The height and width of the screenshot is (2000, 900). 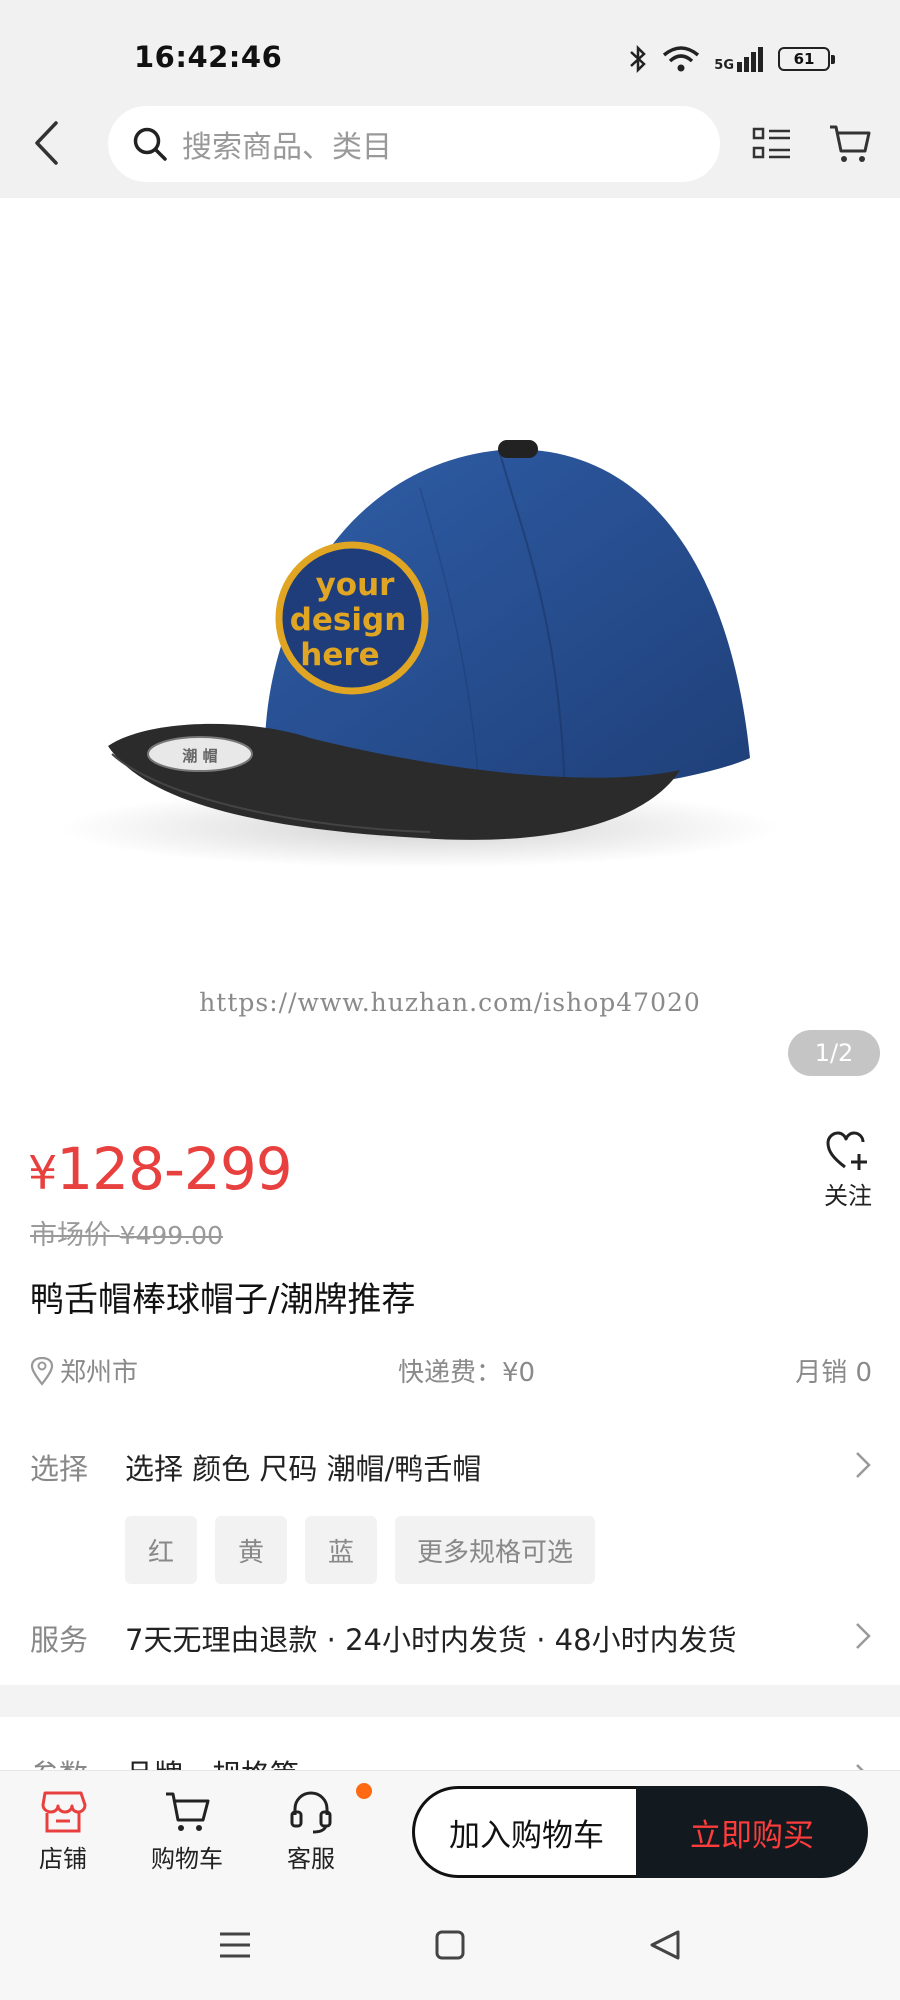 I want to click on square-icon, so click(x=450, y=1945).